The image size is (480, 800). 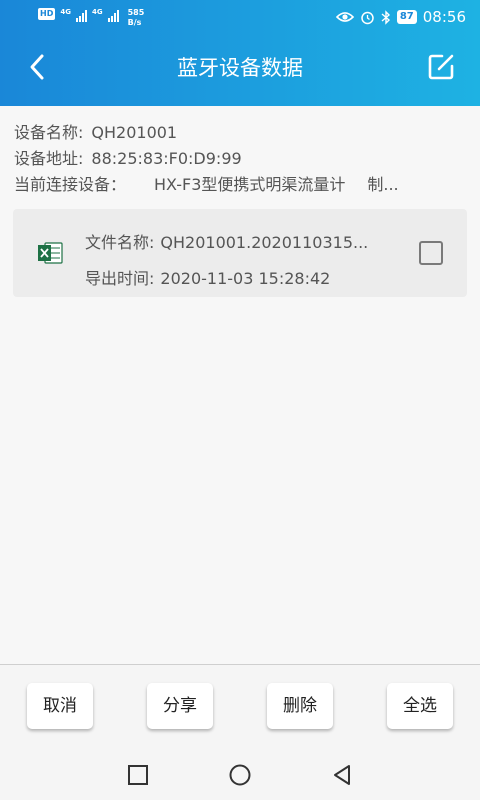 What do you see at coordinates (91, 18) in the screenshot?
I see `status-left: HD 4G 4G 585 B/s` at bounding box center [91, 18].